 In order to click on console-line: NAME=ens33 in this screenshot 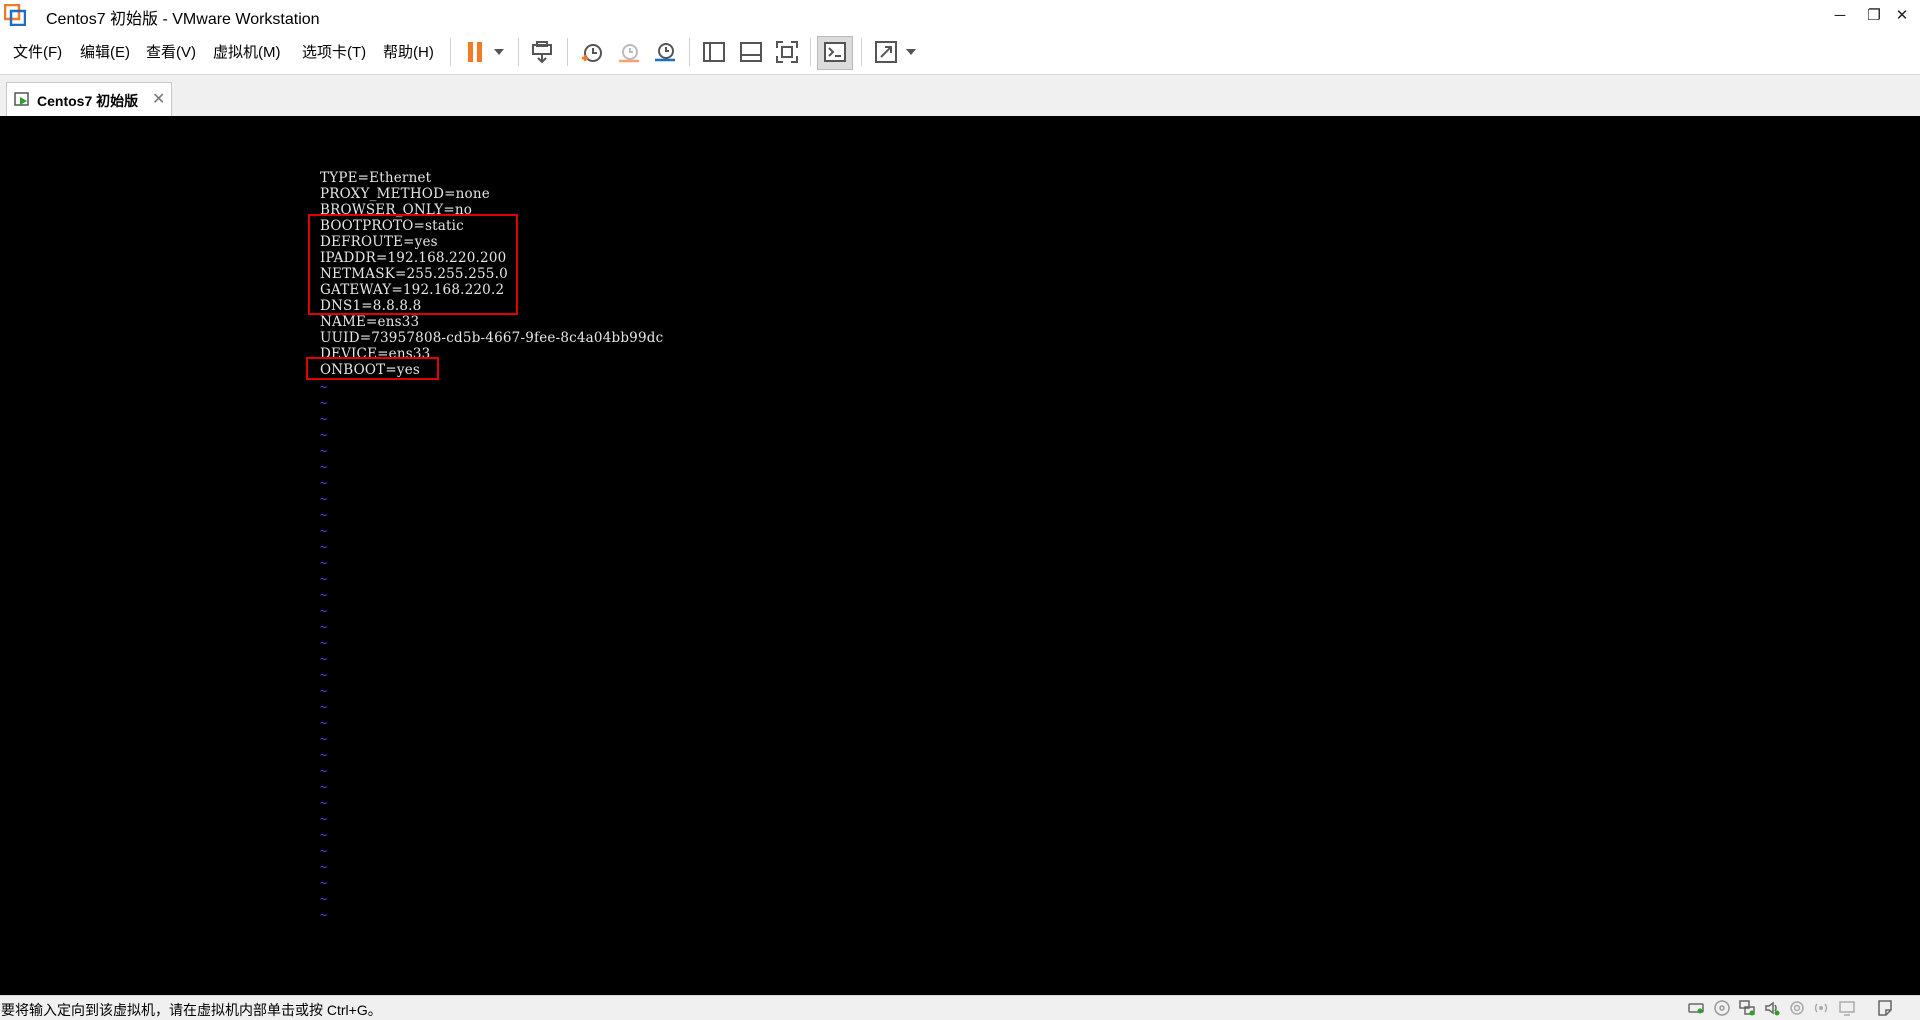, I will do `click(370, 322)`.